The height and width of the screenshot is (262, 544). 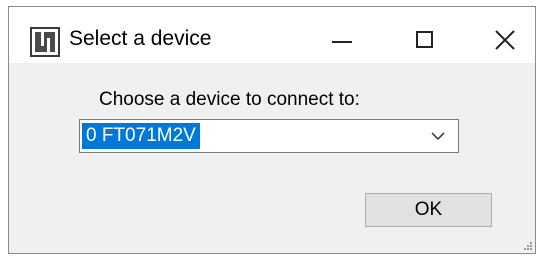 I want to click on close-icon, so click(x=505, y=40).